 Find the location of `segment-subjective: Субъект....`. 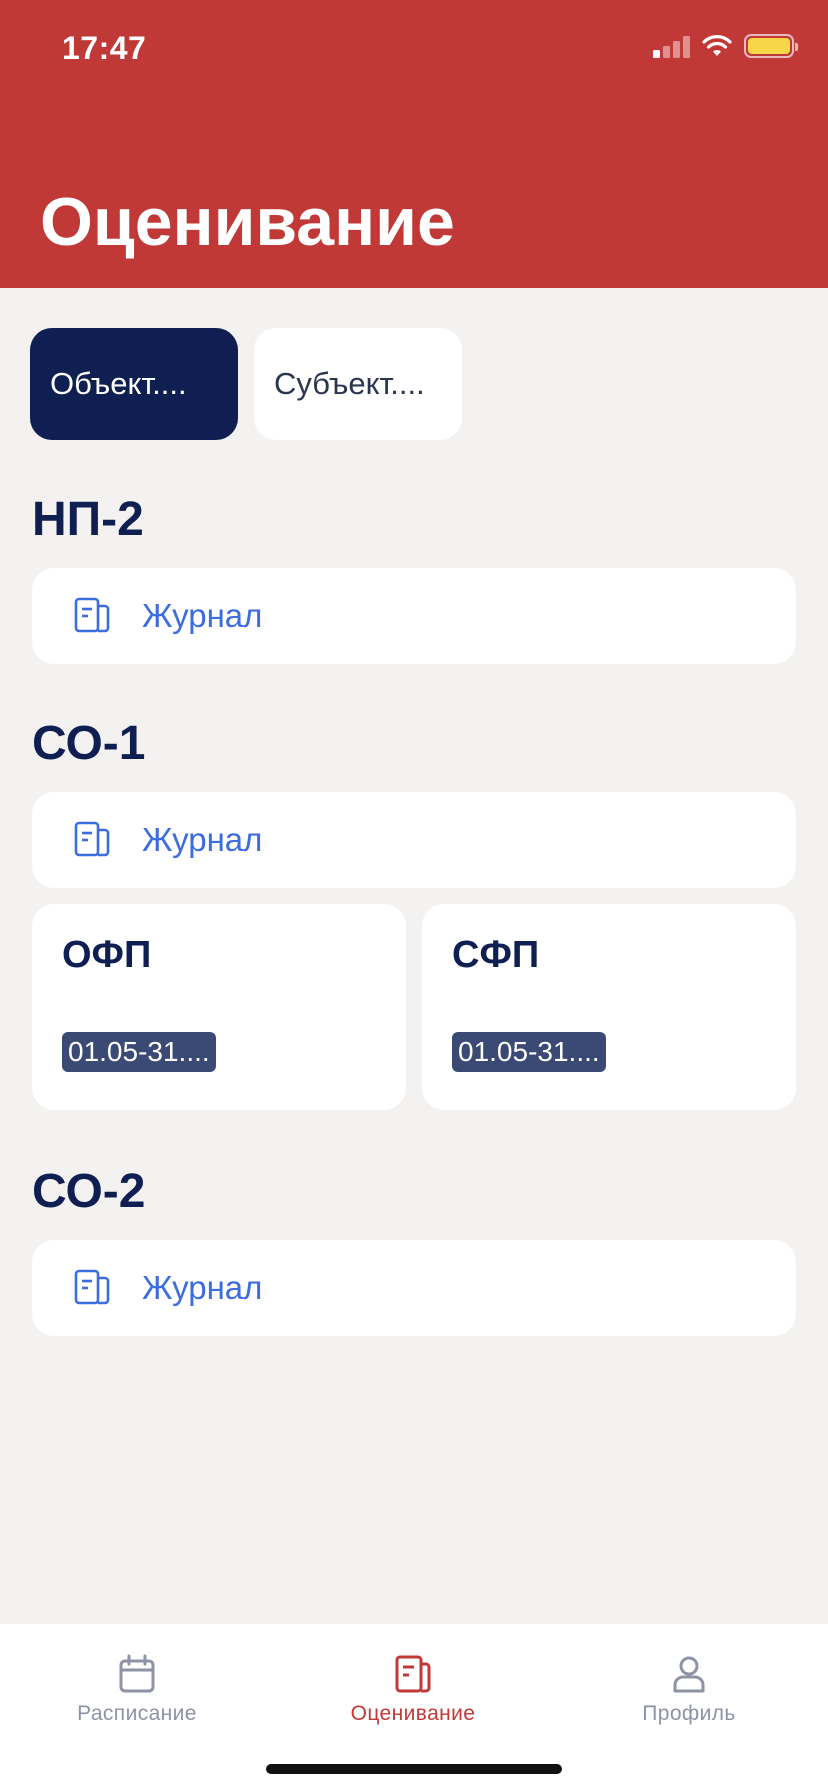

segment-subjective: Субъект.... is located at coordinates (358, 384).